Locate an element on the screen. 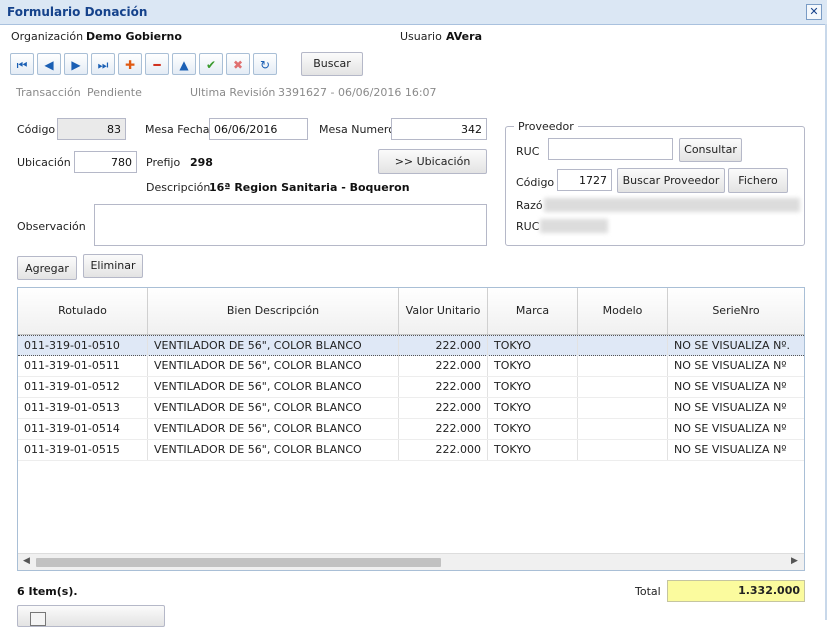 The height and width of the screenshot is (627, 827). mesa-fecha-field is located at coordinates (258, 129).